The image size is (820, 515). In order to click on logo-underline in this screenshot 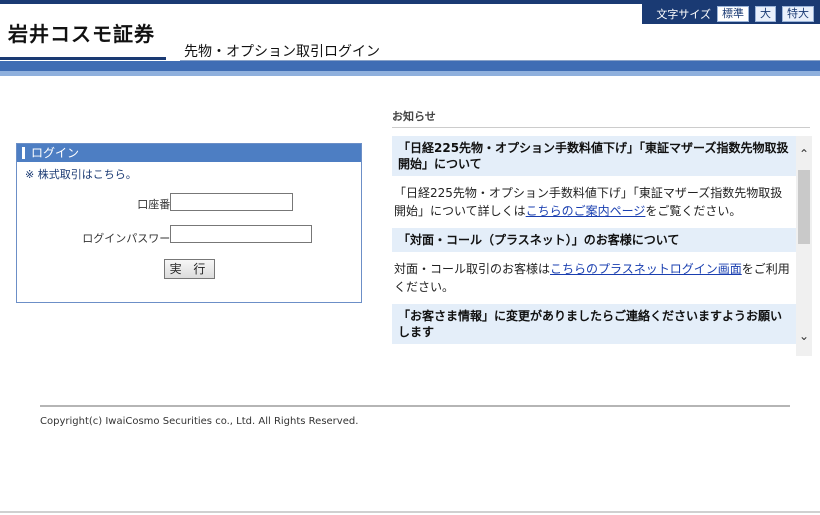, I will do `click(83, 58)`.